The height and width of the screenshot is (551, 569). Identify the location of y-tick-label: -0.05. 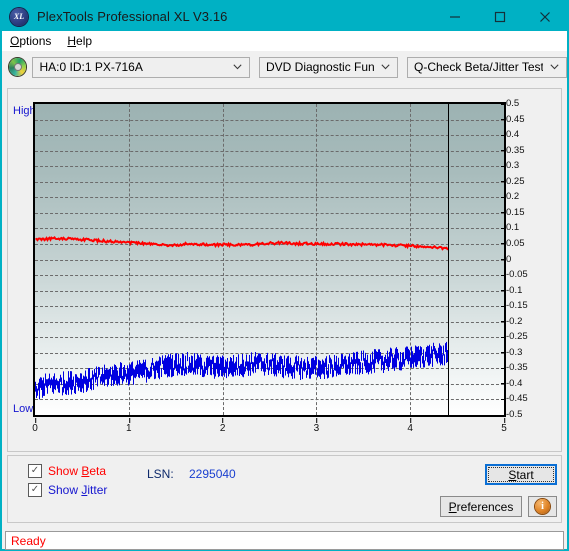
(514, 275).